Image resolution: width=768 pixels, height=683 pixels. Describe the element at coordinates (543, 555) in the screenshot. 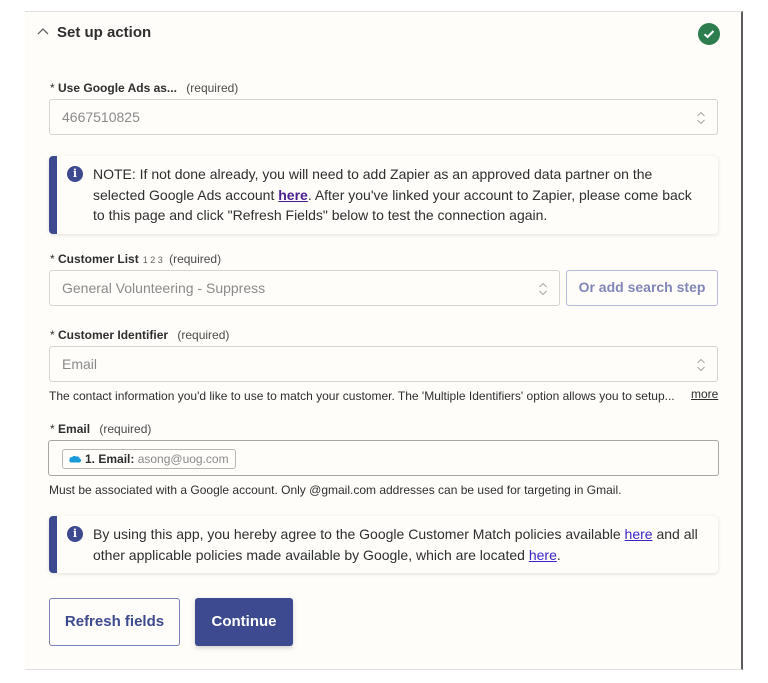

I see `policy-here-link-2: here` at that location.